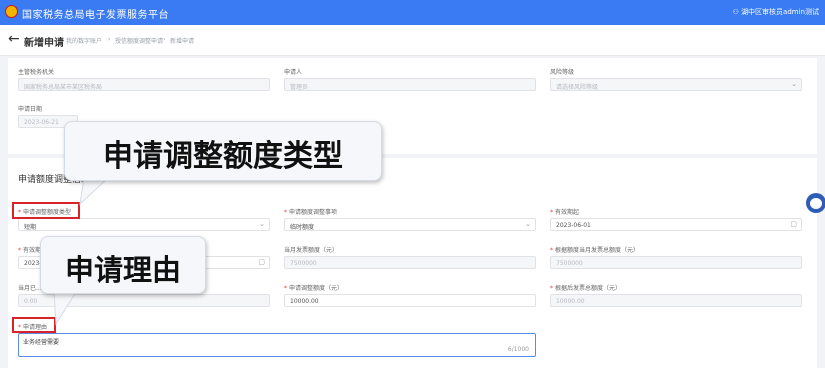 This screenshot has height=368, width=825. I want to click on month-limit-field: 7500000, so click(676, 262).